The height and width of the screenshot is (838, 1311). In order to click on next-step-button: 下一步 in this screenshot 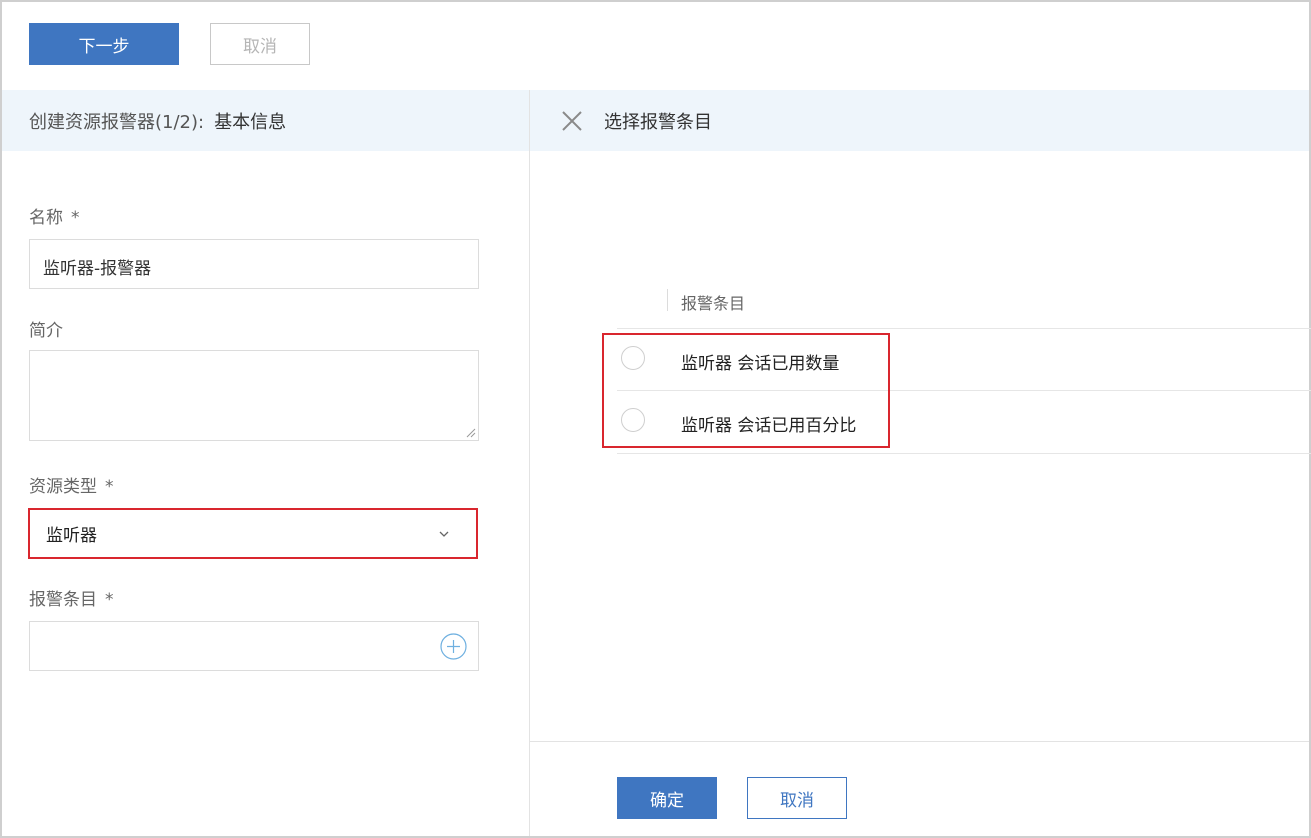, I will do `click(104, 44)`.